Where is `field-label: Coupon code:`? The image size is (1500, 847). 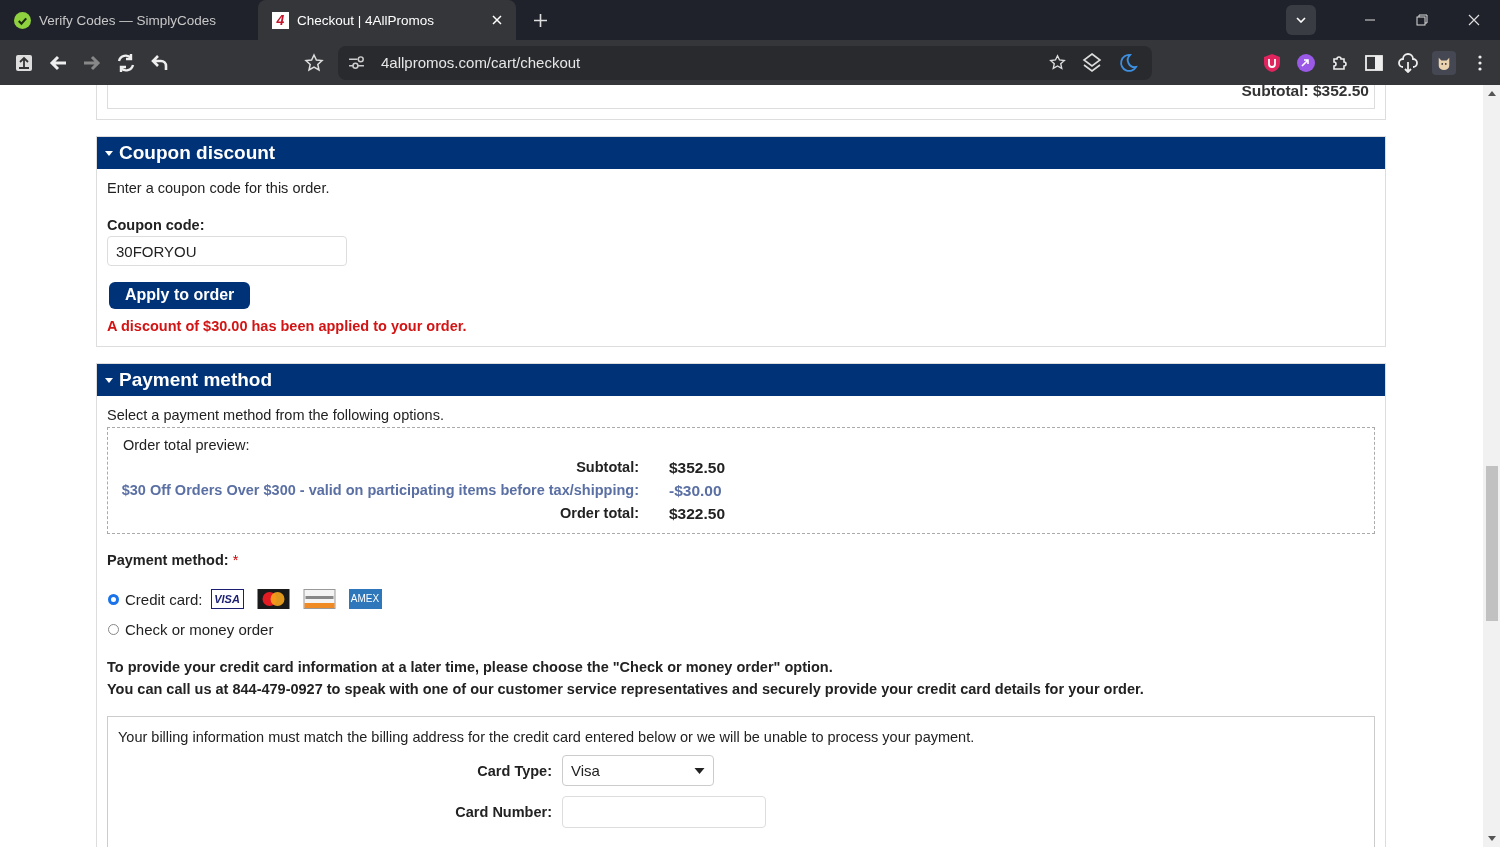 field-label: Coupon code: is located at coordinates (156, 225).